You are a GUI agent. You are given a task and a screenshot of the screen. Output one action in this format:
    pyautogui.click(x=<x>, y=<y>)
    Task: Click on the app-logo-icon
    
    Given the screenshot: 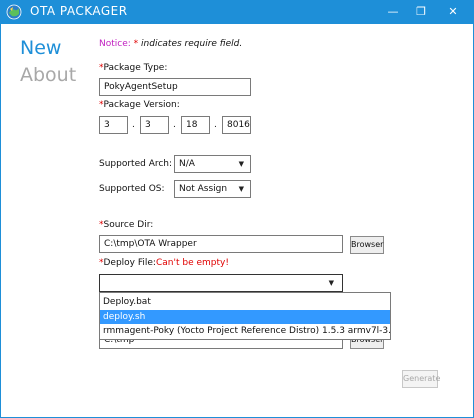 What is the action you would take?
    pyautogui.click(x=14, y=12)
    